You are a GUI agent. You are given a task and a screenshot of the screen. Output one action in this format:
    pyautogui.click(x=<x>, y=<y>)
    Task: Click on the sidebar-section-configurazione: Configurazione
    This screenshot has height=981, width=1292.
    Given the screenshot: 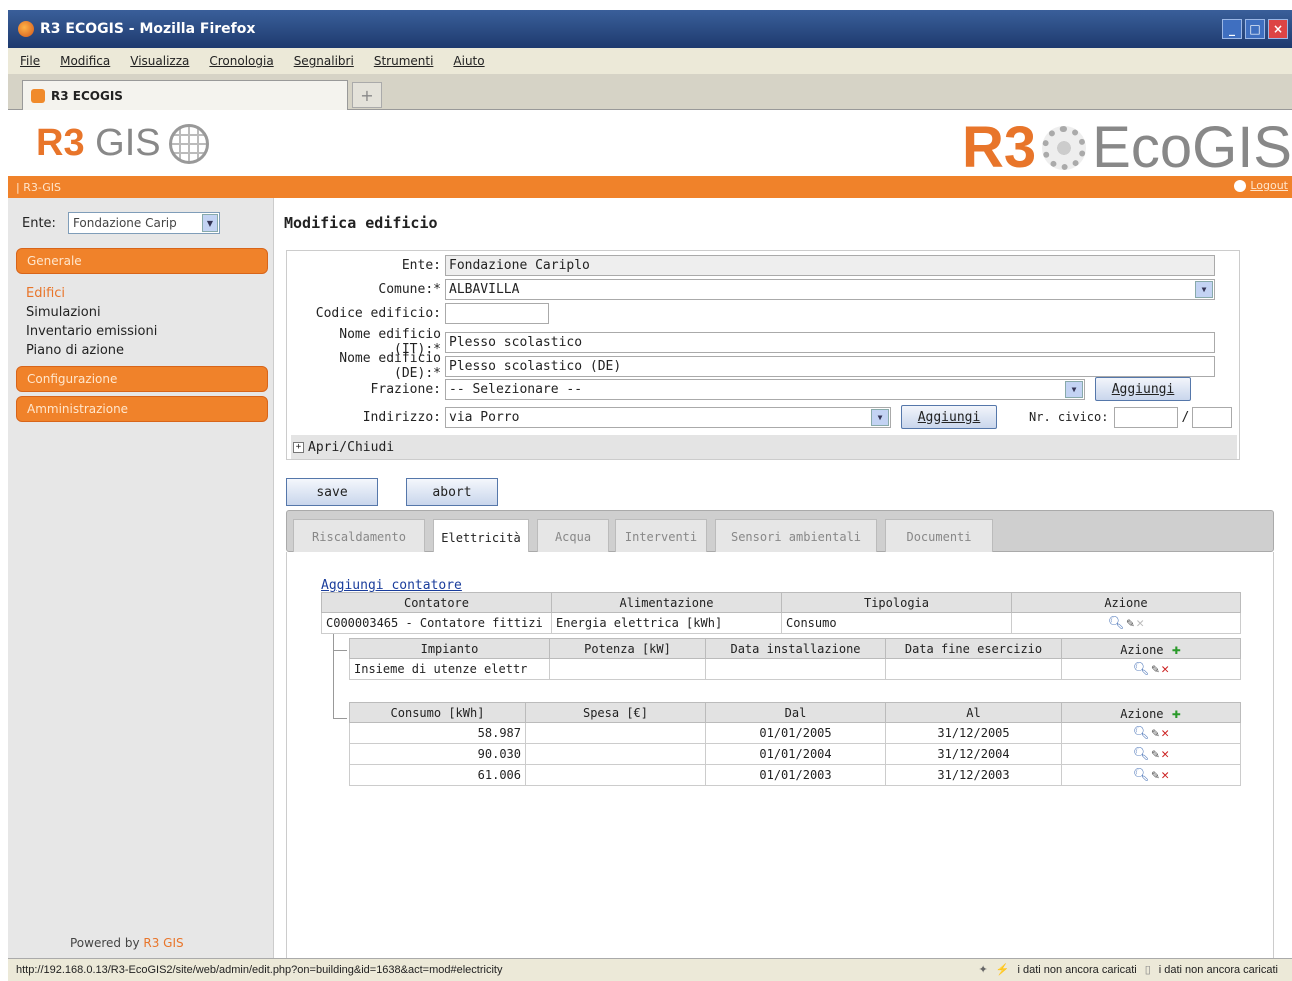 What is the action you would take?
    pyautogui.click(x=142, y=379)
    